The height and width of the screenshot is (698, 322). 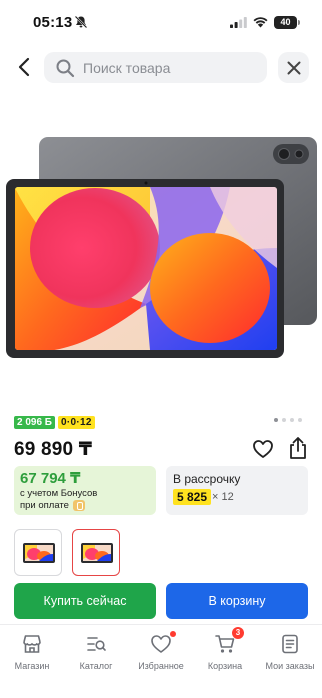 What do you see at coordinates (81, 22) in the screenshot?
I see `bell-off-icon` at bounding box center [81, 22].